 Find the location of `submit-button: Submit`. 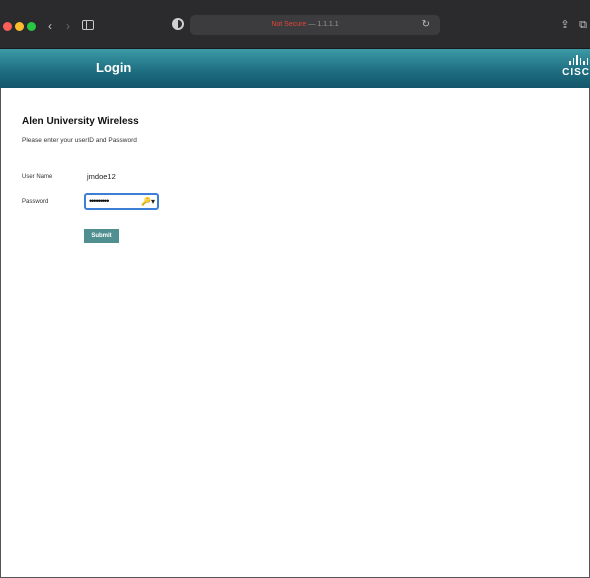

submit-button: Submit is located at coordinates (101, 236).